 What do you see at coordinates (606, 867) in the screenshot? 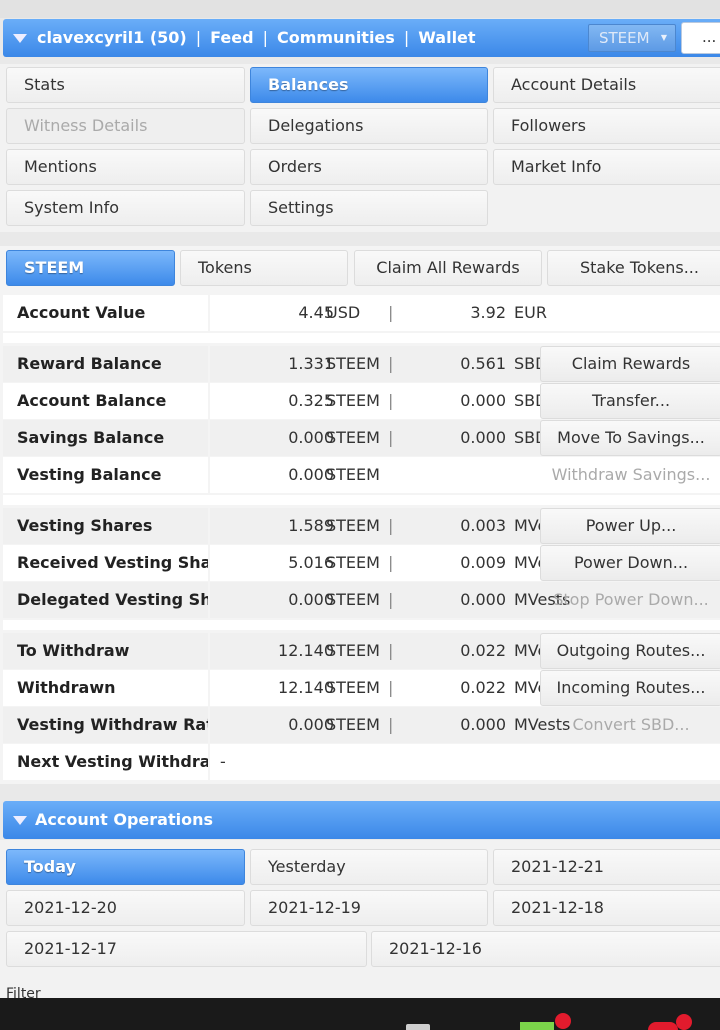
I see `tab-date: 2021-12-21` at bounding box center [606, 867].